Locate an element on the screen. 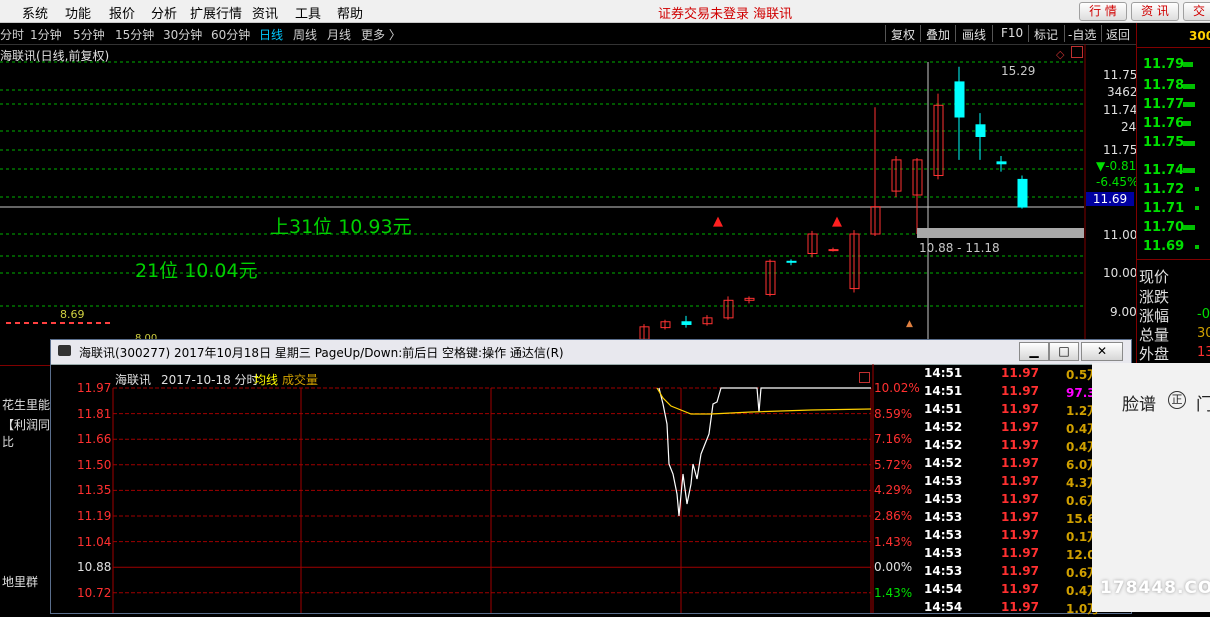 The height and width of the screenshot is (617, 1210). period-5min: 5分钟 is located at coordinates (89, 34).